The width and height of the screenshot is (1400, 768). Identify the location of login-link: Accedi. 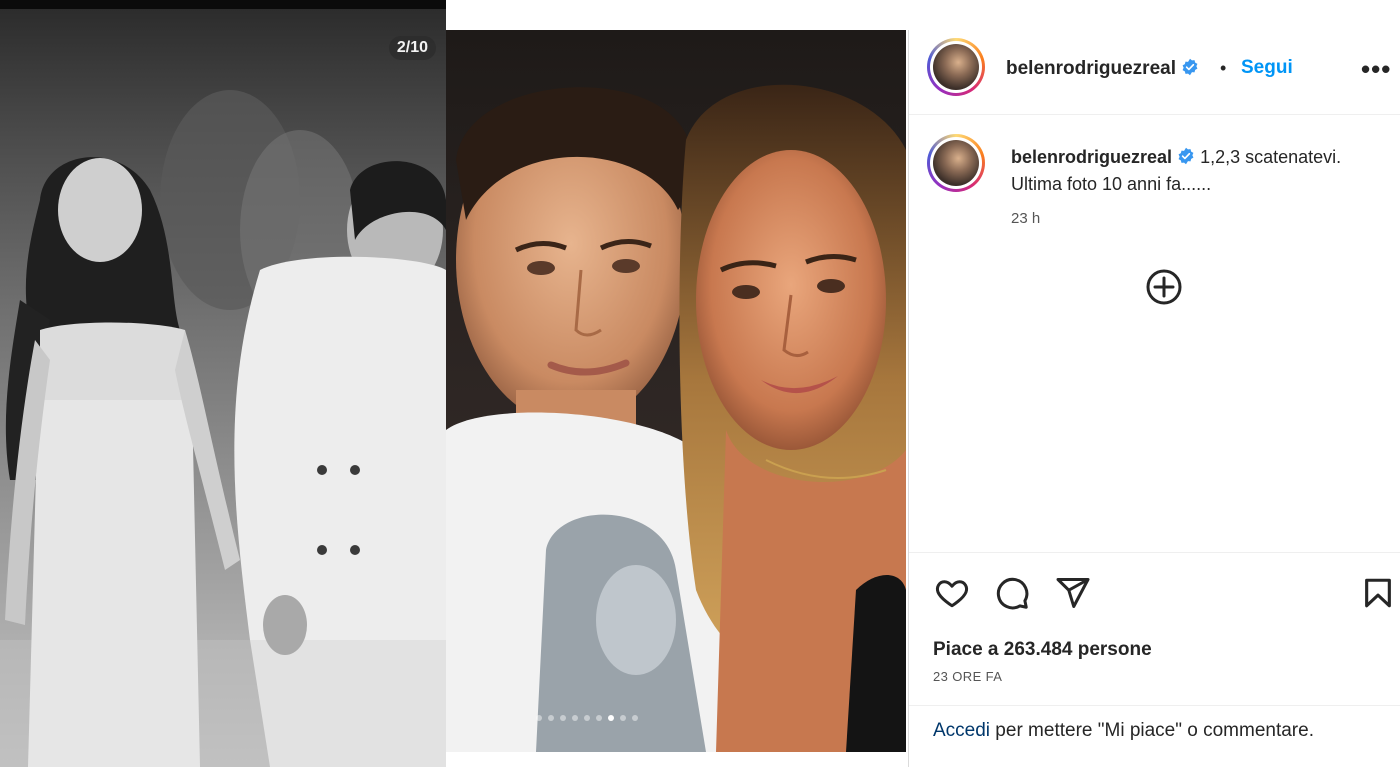
(961, 730).